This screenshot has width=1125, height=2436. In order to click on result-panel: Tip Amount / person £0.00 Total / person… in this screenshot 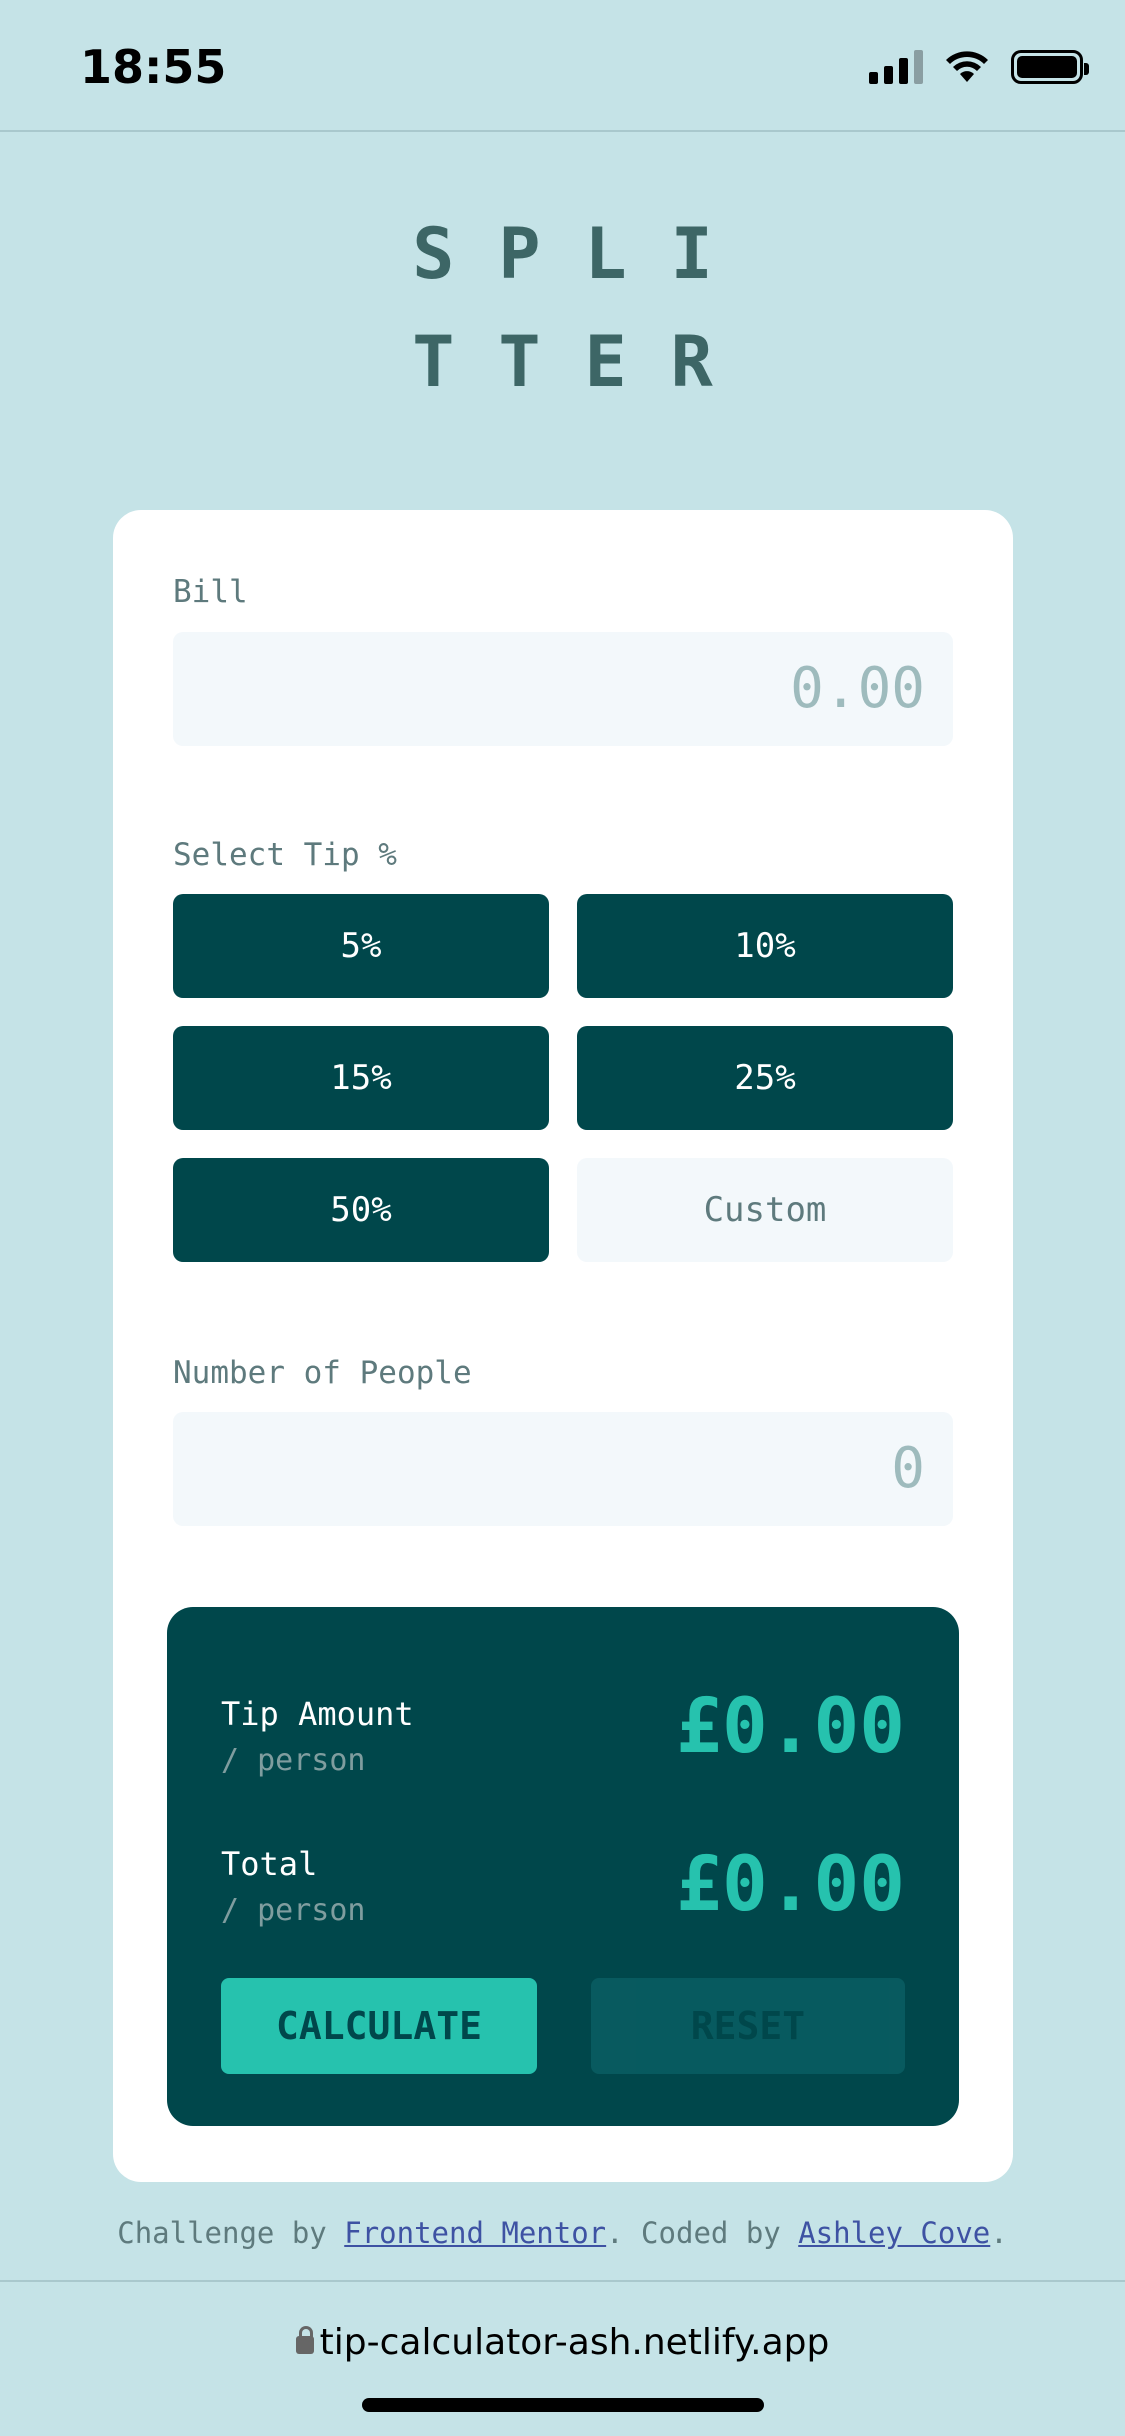, I will do `click(563, 1866)`.